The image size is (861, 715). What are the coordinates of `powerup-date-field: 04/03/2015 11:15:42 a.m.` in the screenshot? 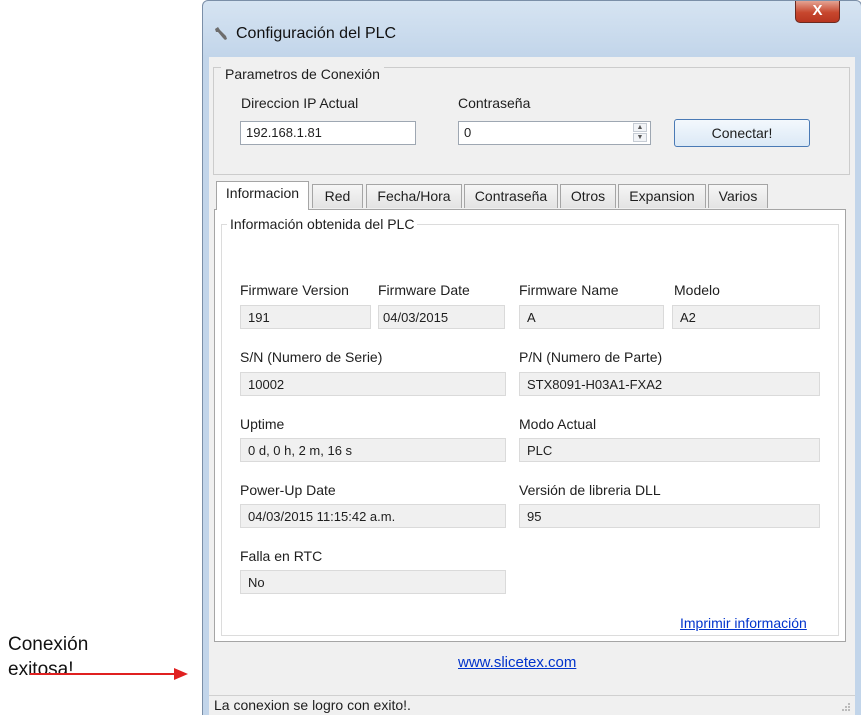 It's located at (373, 516).